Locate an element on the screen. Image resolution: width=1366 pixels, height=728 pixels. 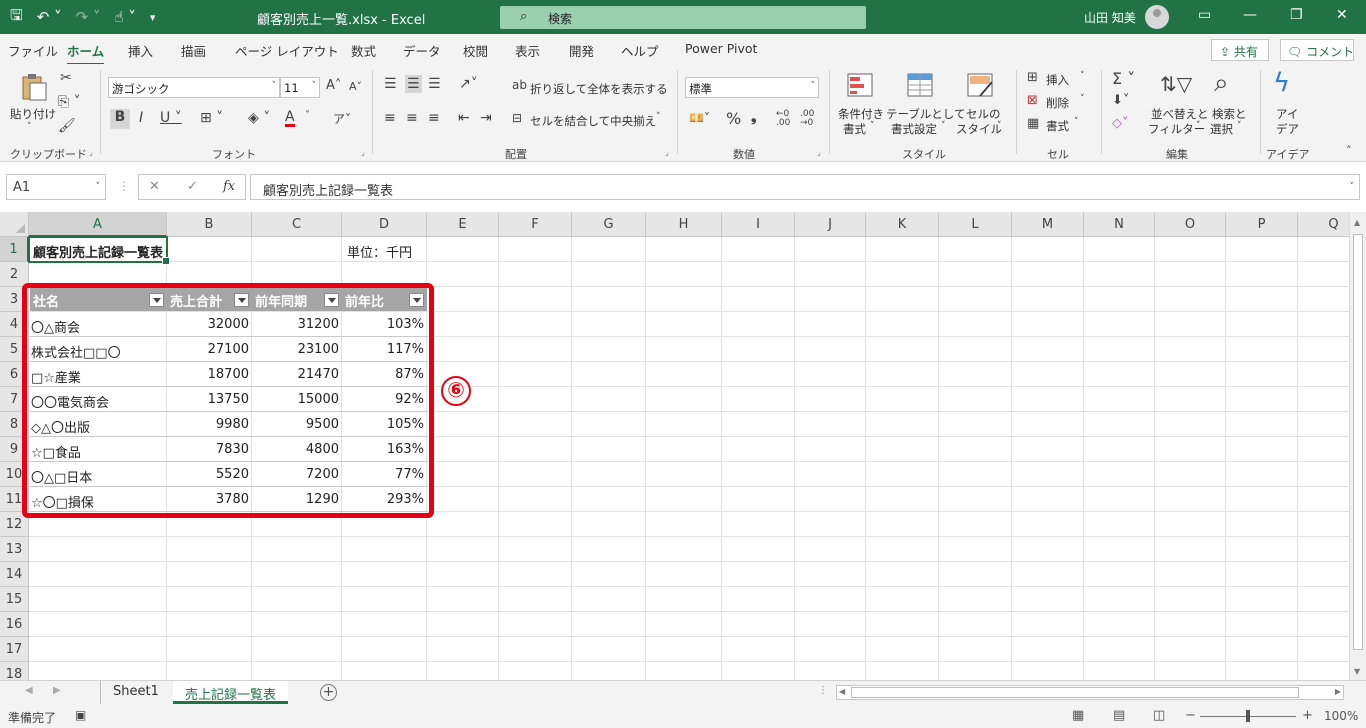
sort-filter-icon: ⇅▽ is located at coordinates (1176, 84).